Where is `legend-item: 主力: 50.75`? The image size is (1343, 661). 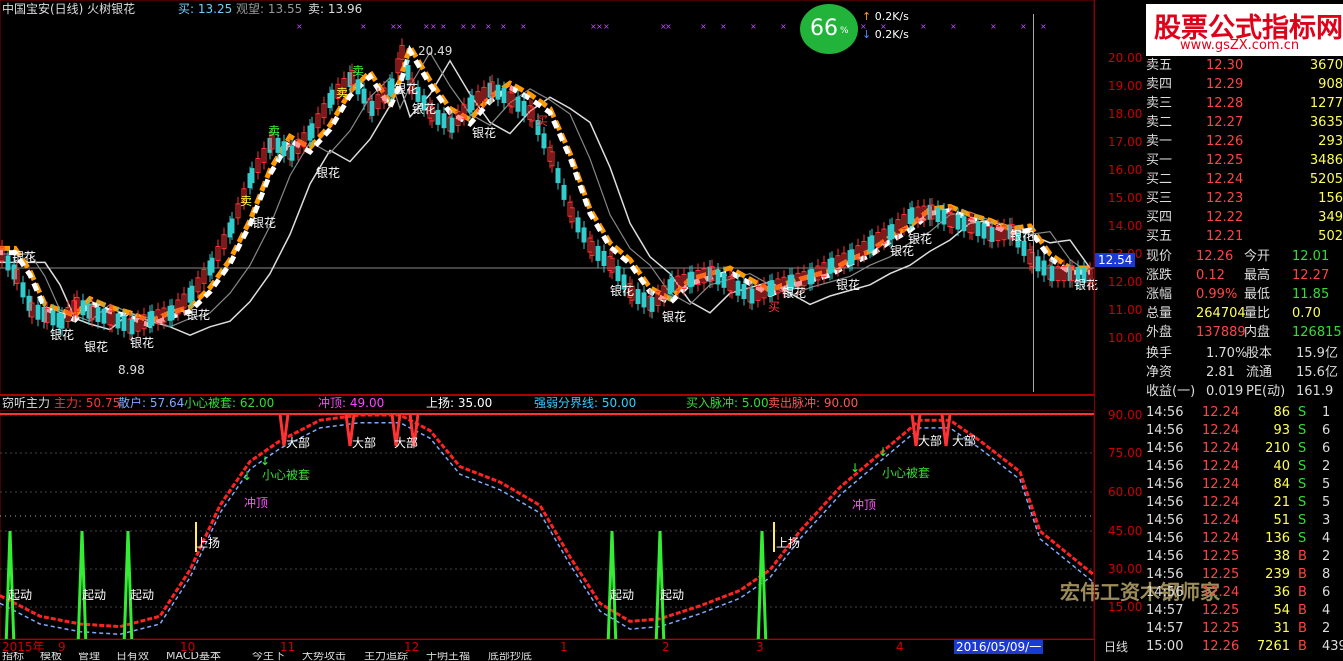 legend-item: 主力: 50.75 is located at coordinates (87, 403).